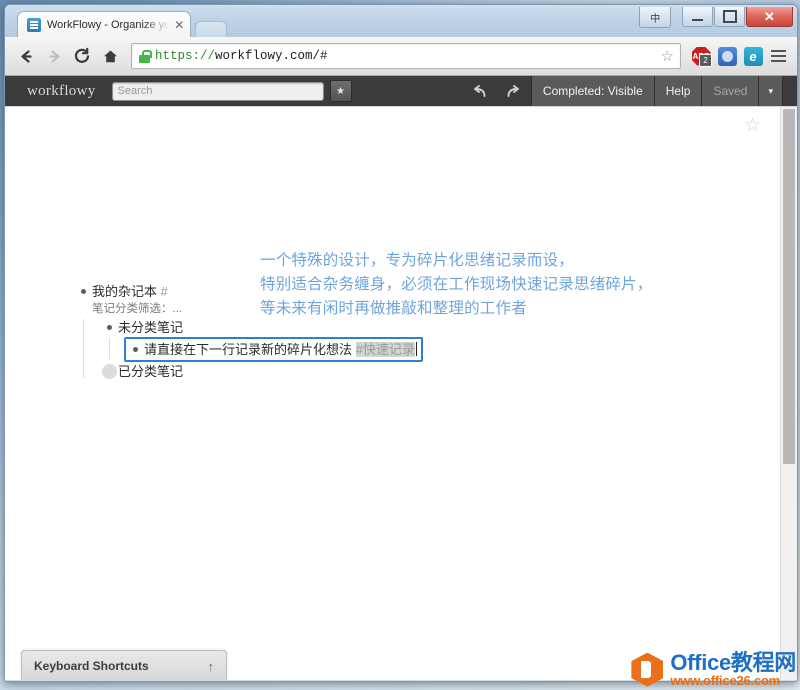  What do you see at coordinates (271, 56) in the screenshot?
I see `url-host-path: workflowy.com/#` at bounding box center [271, 56].